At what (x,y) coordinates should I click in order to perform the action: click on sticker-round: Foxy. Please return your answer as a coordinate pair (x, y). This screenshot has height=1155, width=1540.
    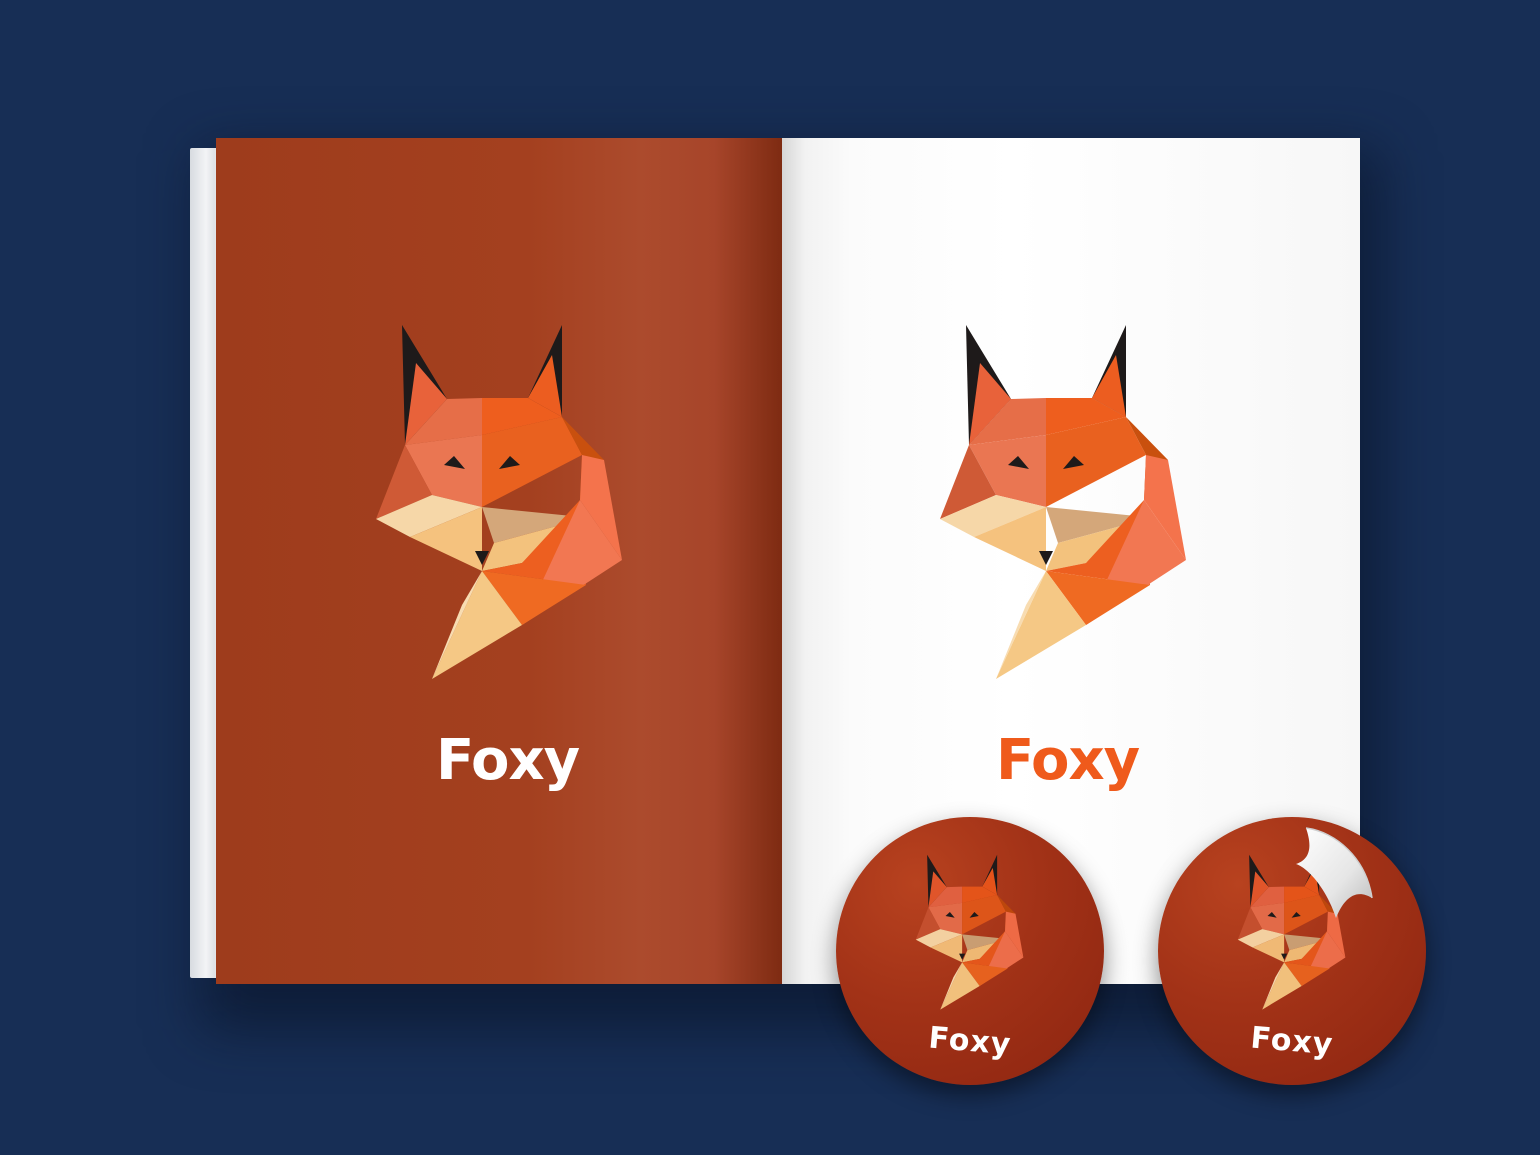
    Looking at the image, I should click on (970, 951).